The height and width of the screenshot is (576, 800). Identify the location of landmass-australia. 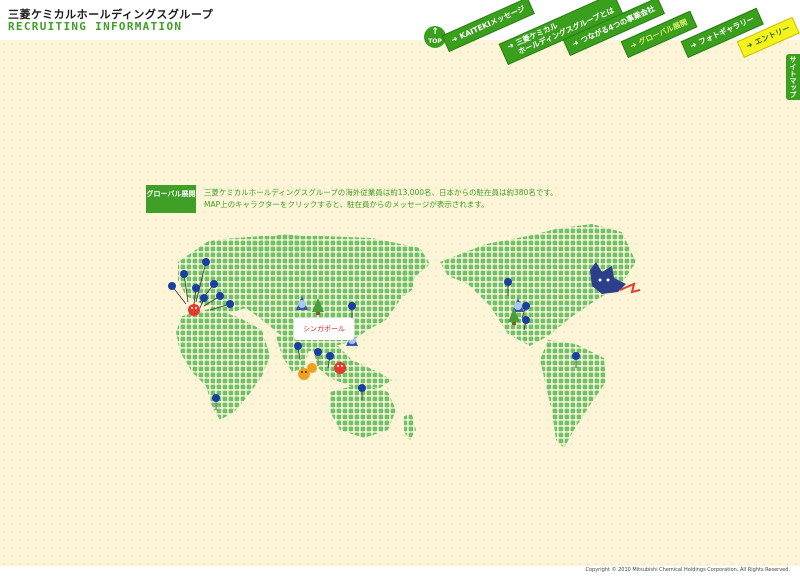
(363, 411).